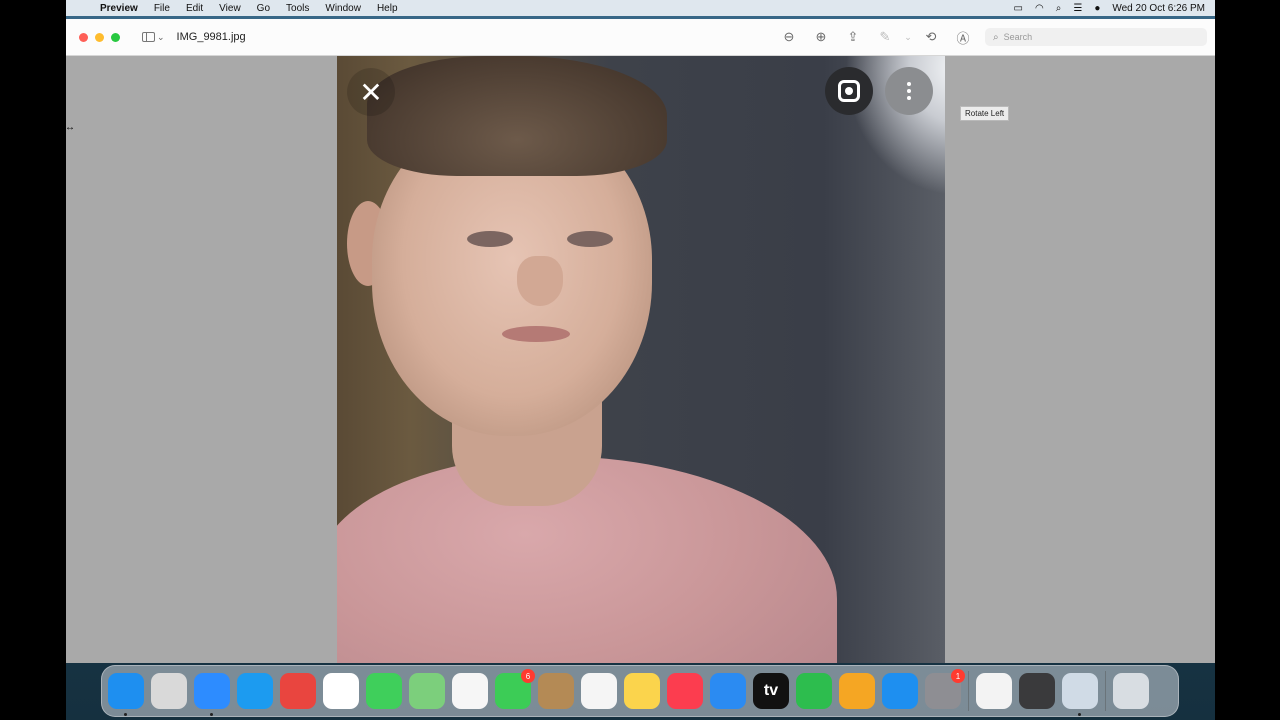 The width and height of the screenshot is (1280, 720). Describe the element at coordinates (540, 281) in the screenshot. I see `nose` at that location.